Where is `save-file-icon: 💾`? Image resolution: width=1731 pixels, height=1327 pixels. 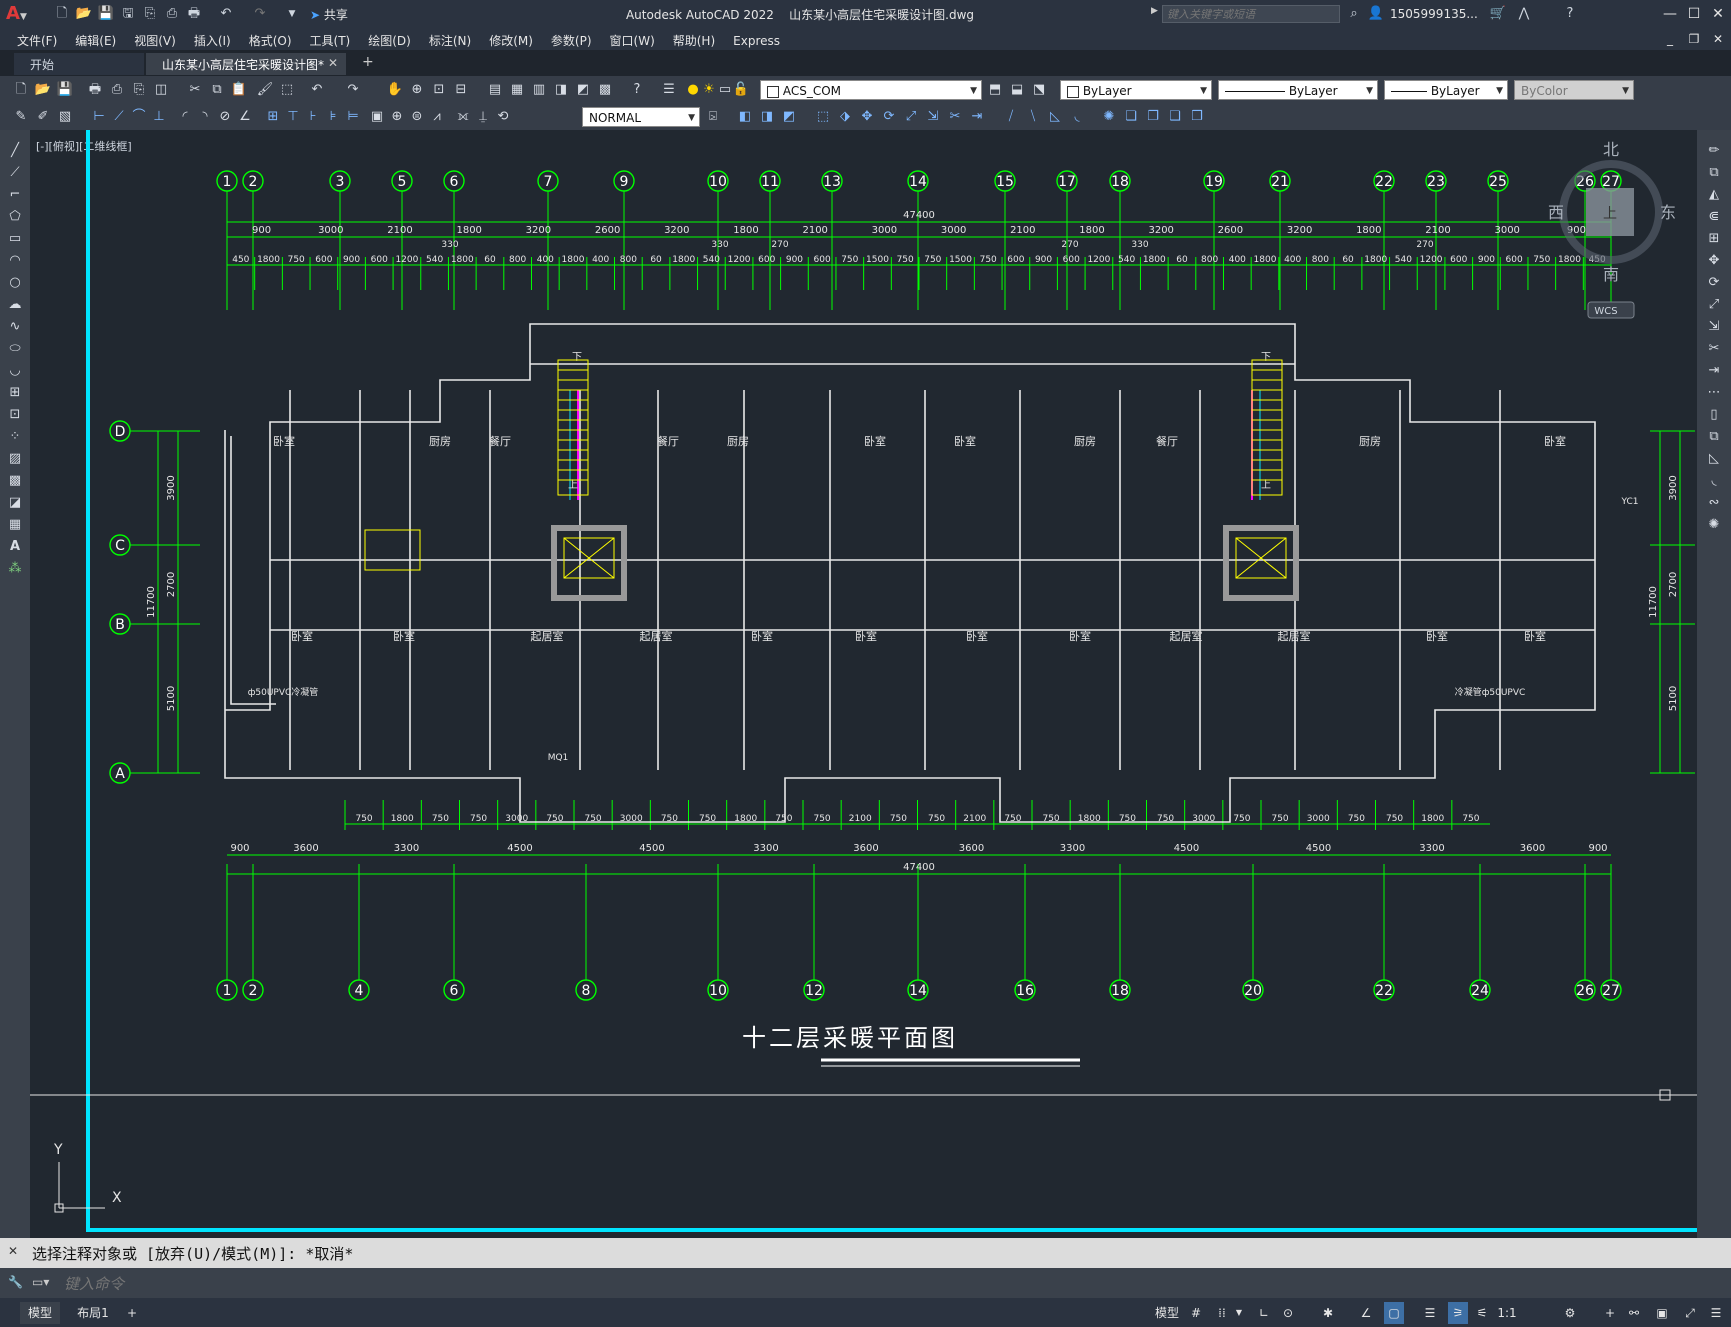 save-file-icon: 💾 is located at coordinates (65, 90).